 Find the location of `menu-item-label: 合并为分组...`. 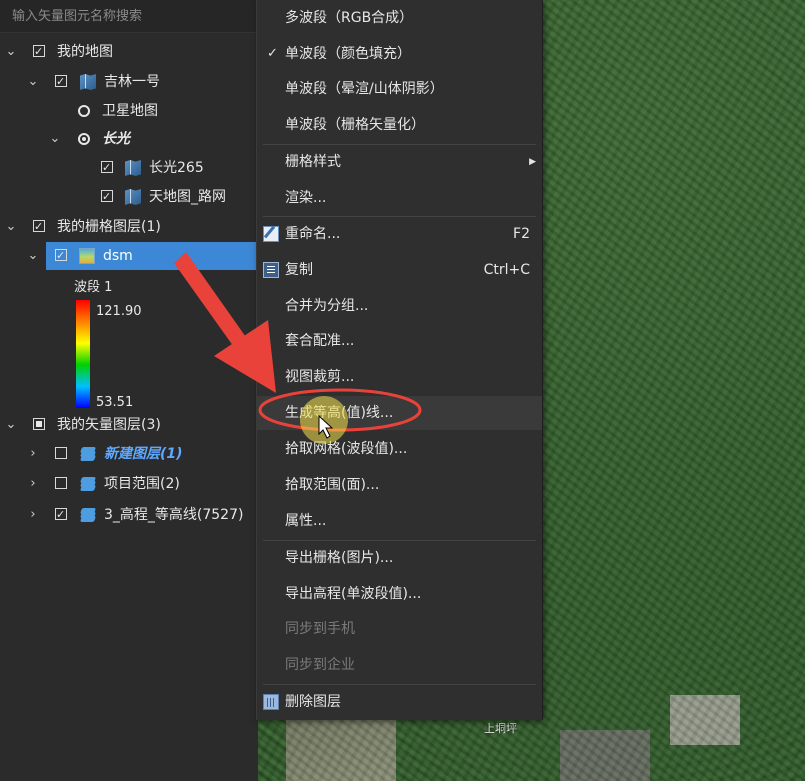

menu-item-label: 合并为分组... is located at coordinates (327, 306).